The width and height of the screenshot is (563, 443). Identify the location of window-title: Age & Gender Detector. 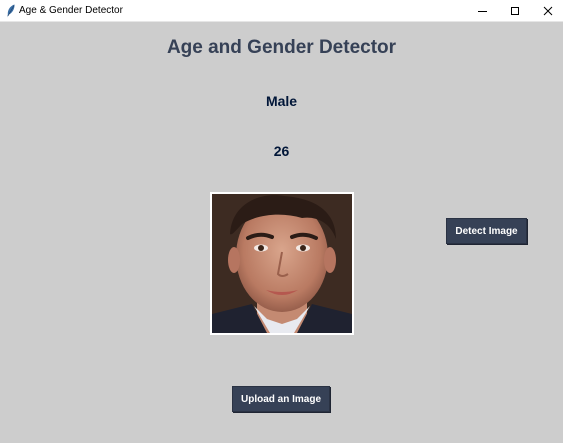
(71, 10).